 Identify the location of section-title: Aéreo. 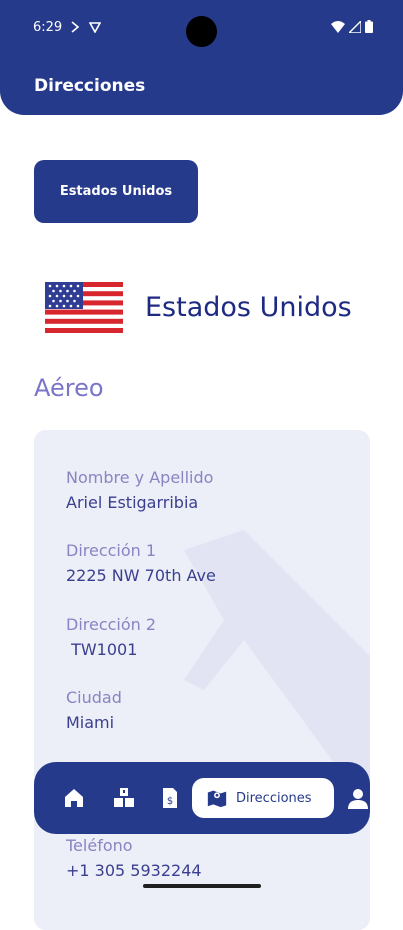
(69, 388).